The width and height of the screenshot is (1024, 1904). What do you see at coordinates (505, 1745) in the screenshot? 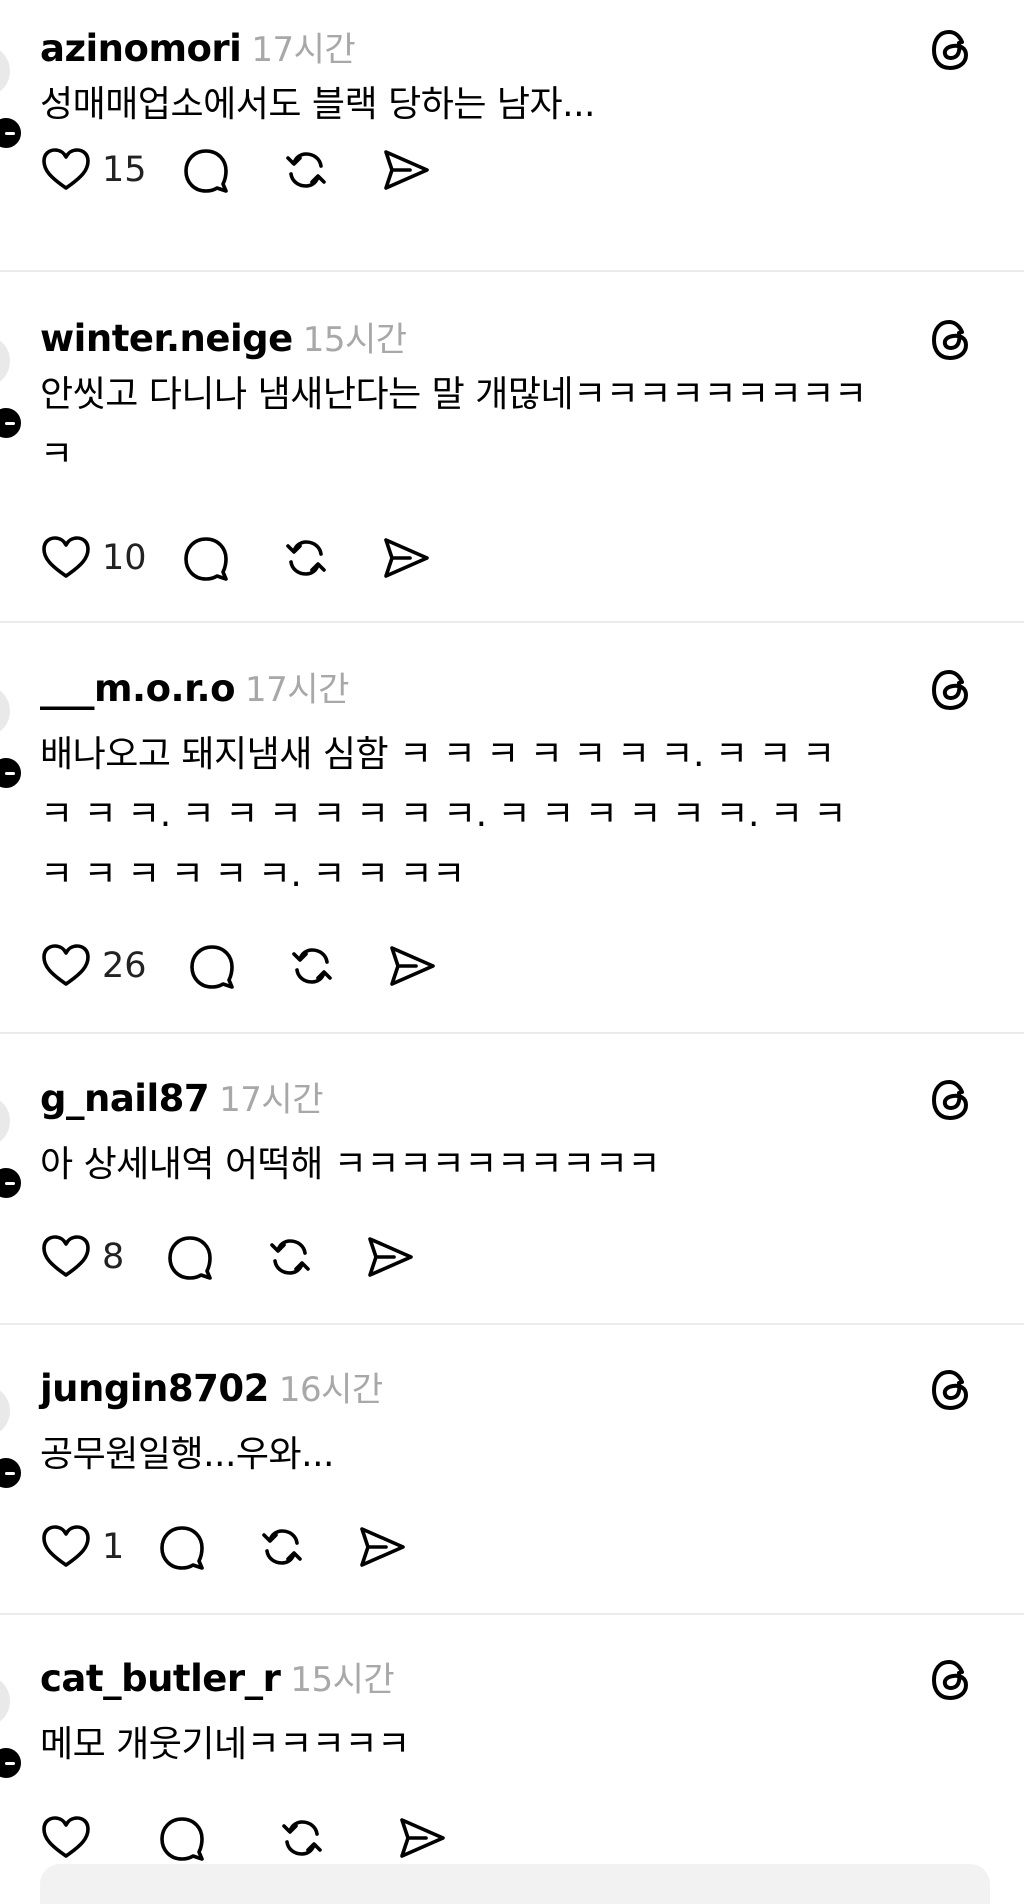
I see `post-text: 메모 개웃기네ㅋㅋㅋㅋㅋ` at bounding box center [505, 1745].